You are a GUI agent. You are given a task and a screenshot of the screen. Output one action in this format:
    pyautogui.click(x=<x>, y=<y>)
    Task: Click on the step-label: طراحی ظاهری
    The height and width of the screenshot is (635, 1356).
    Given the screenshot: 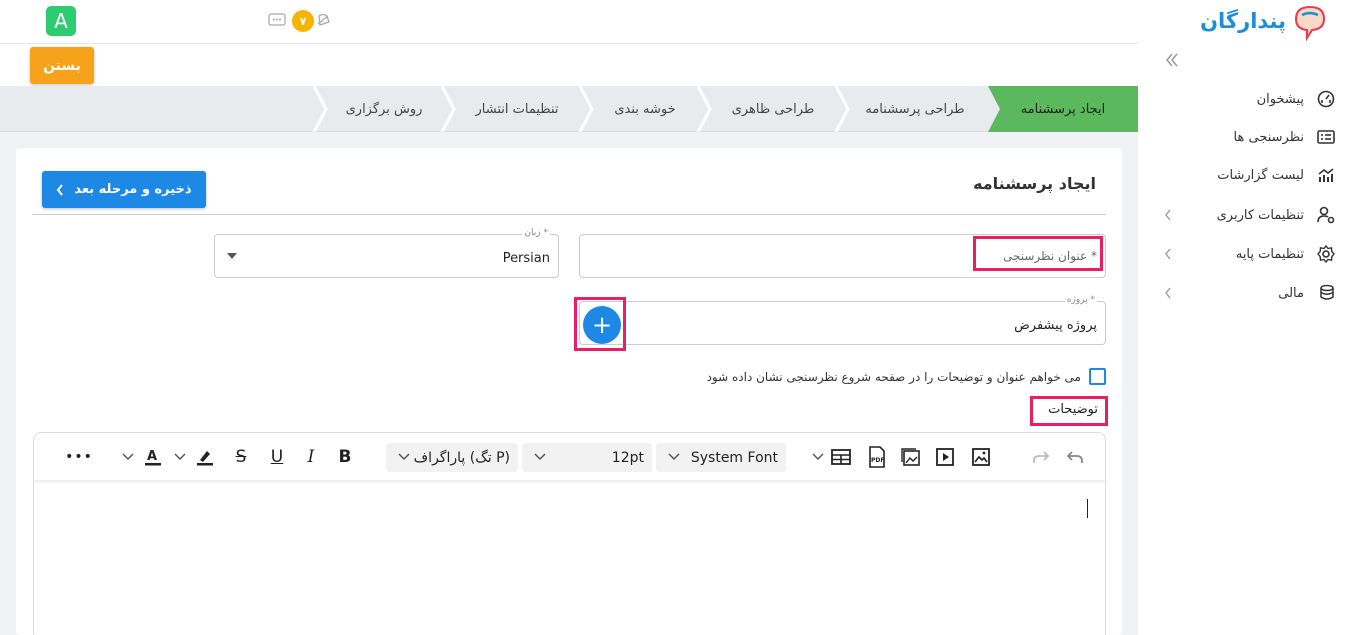 What is the action you would take?
    pyautogui.click(x=773, y=109)
    